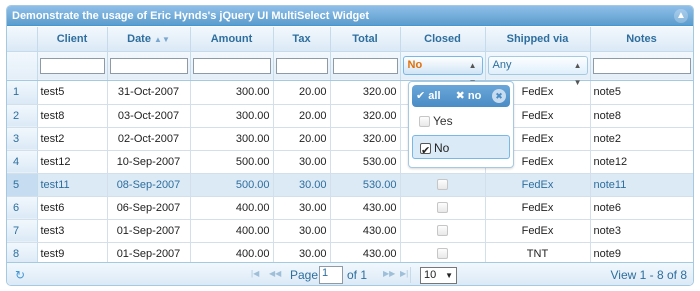  I want to click on sort-arrows-icon: ▲▼, so click(162, 39).